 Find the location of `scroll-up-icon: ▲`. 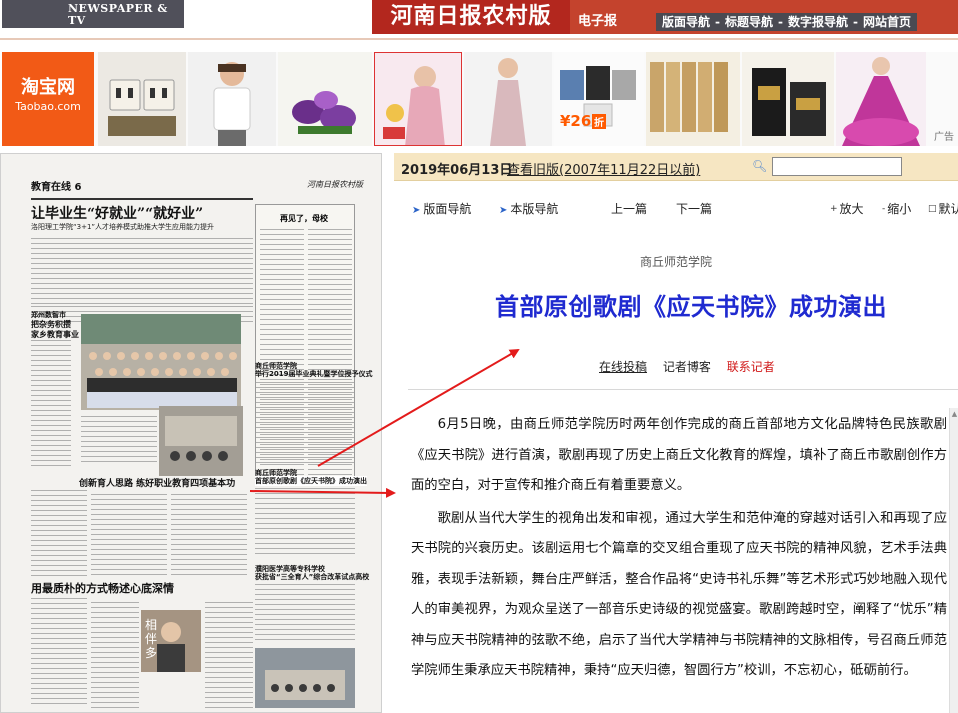

scroll-up-icon: ▲ is located at coordinates (954, 414).